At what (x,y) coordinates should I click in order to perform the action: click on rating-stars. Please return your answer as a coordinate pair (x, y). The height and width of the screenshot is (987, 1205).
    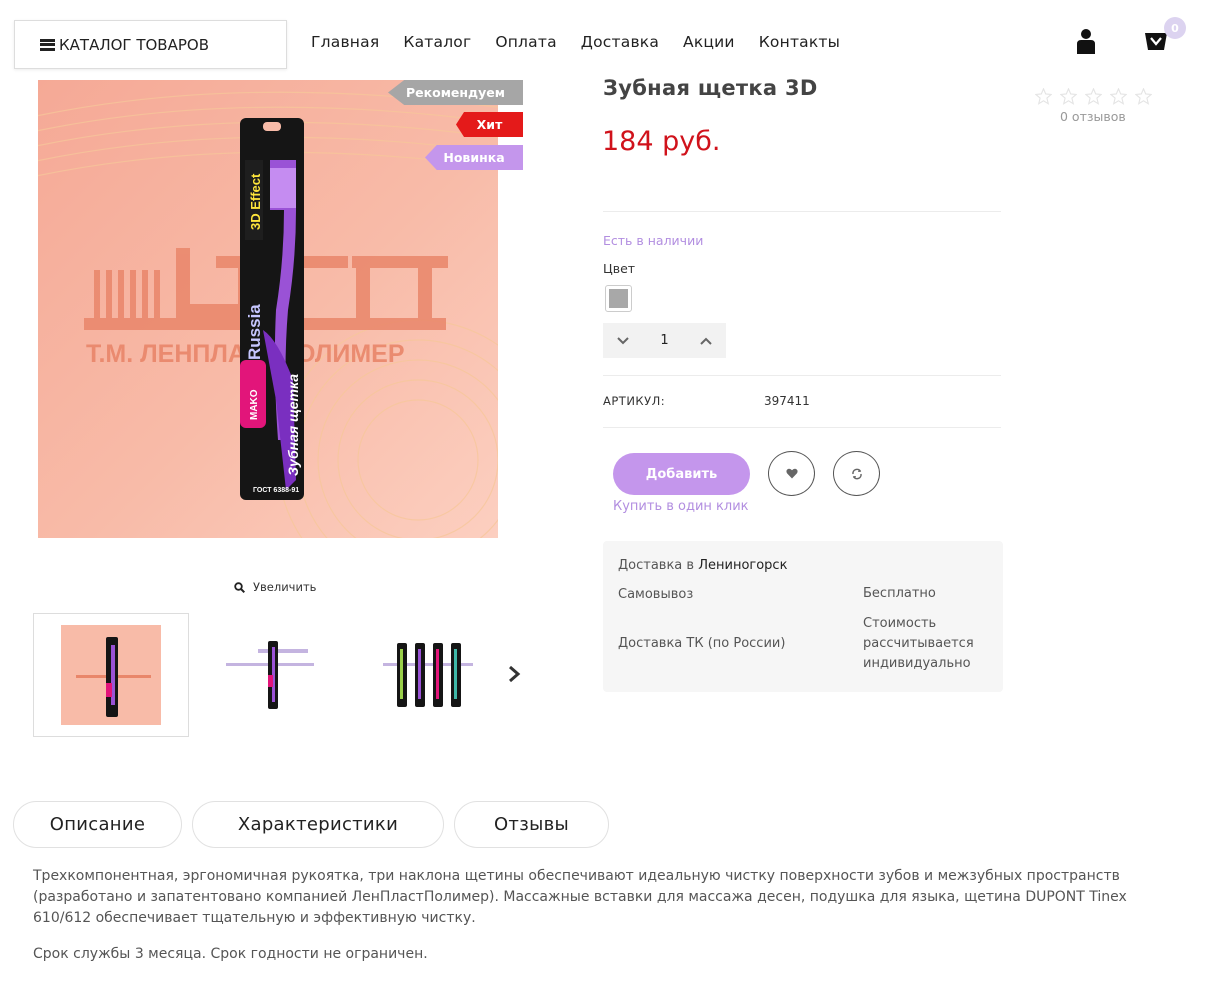
    Looking at the image, I should click on (1093, 96).